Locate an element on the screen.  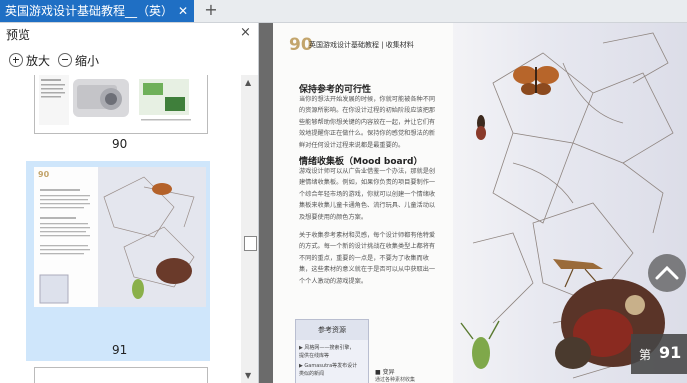
page-indicator-prefix: 第 is located at coordinates (645, 355).